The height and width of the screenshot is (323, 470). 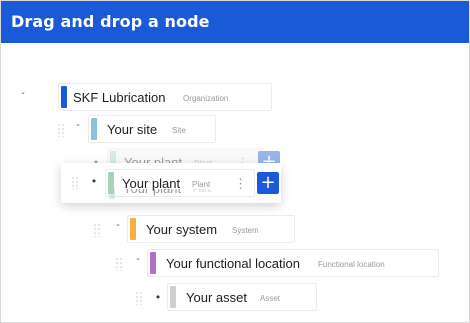 What do you see at coordinates (179, 130) in the screenshot?
I see `node-type-label: Site` at bounding box center [179, 130].